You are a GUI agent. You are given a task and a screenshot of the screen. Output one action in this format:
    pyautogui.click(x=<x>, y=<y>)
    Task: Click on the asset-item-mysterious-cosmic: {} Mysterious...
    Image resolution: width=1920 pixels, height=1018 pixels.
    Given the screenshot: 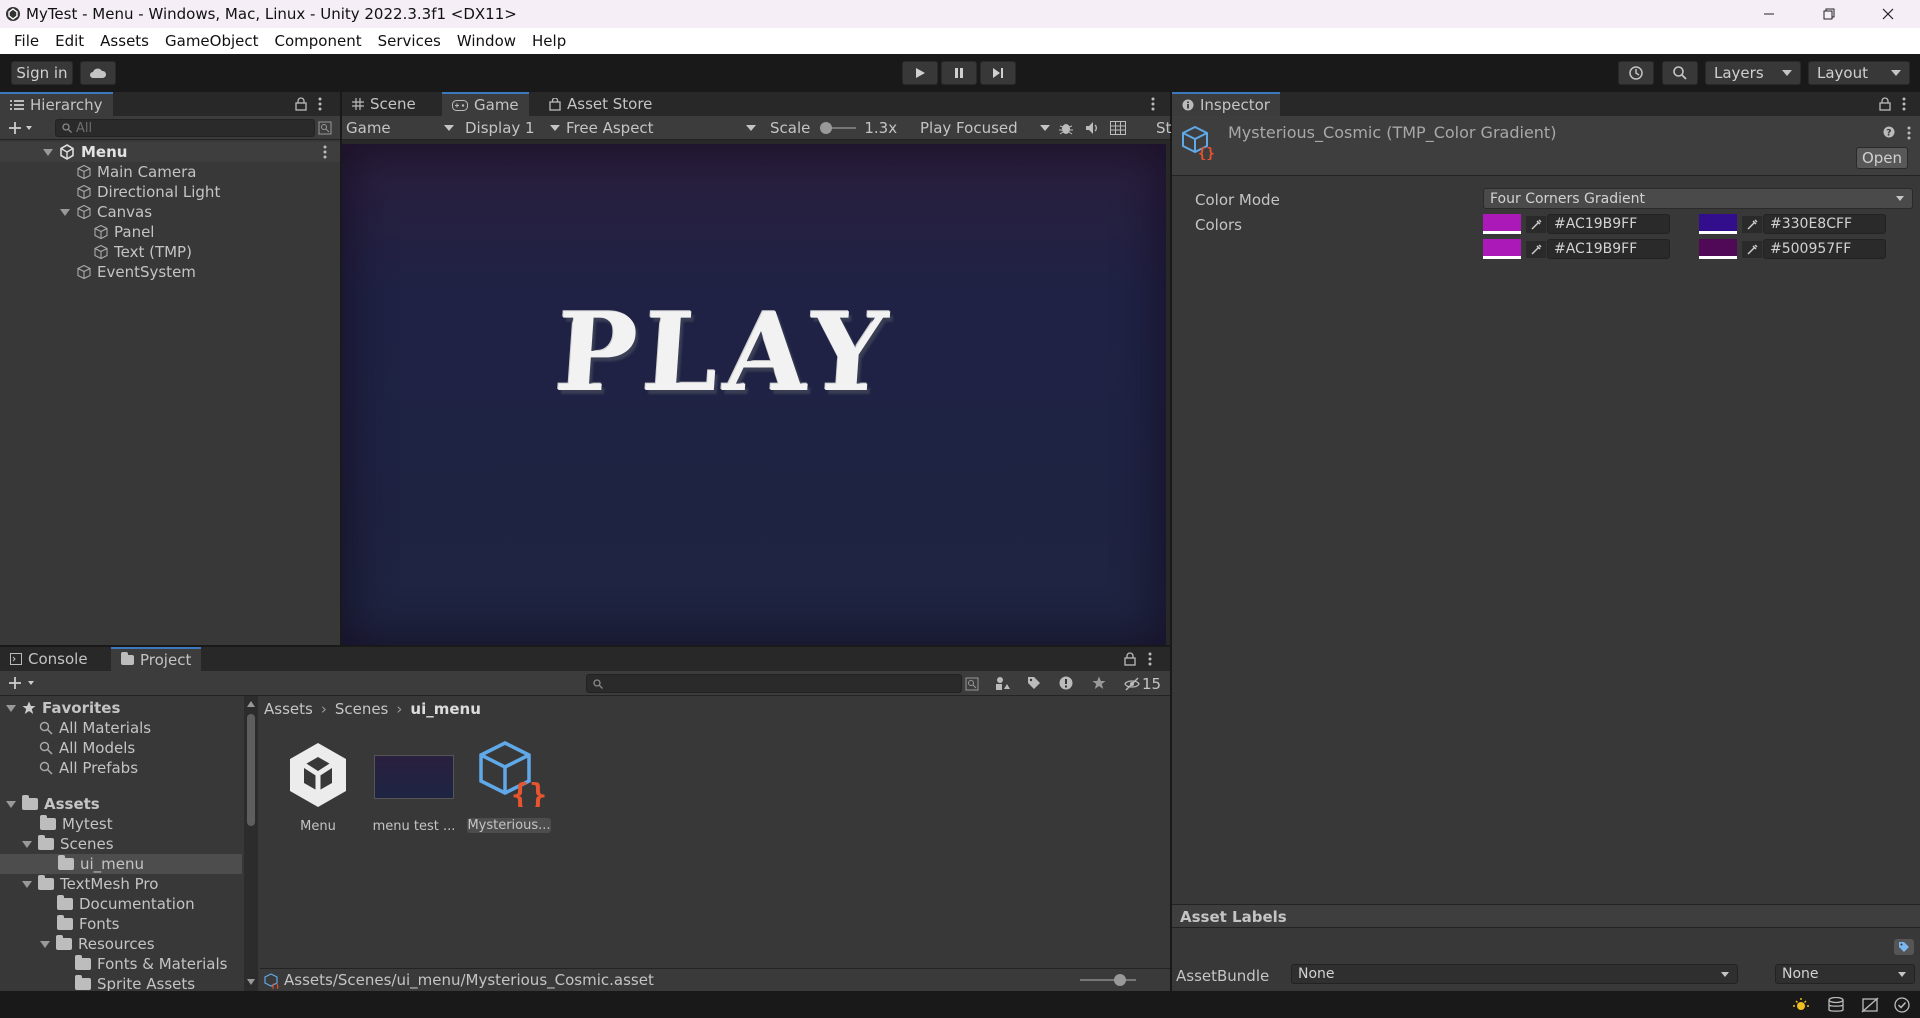 What is the action you would take?
    pyautogui.click(x=509, y=787)
    